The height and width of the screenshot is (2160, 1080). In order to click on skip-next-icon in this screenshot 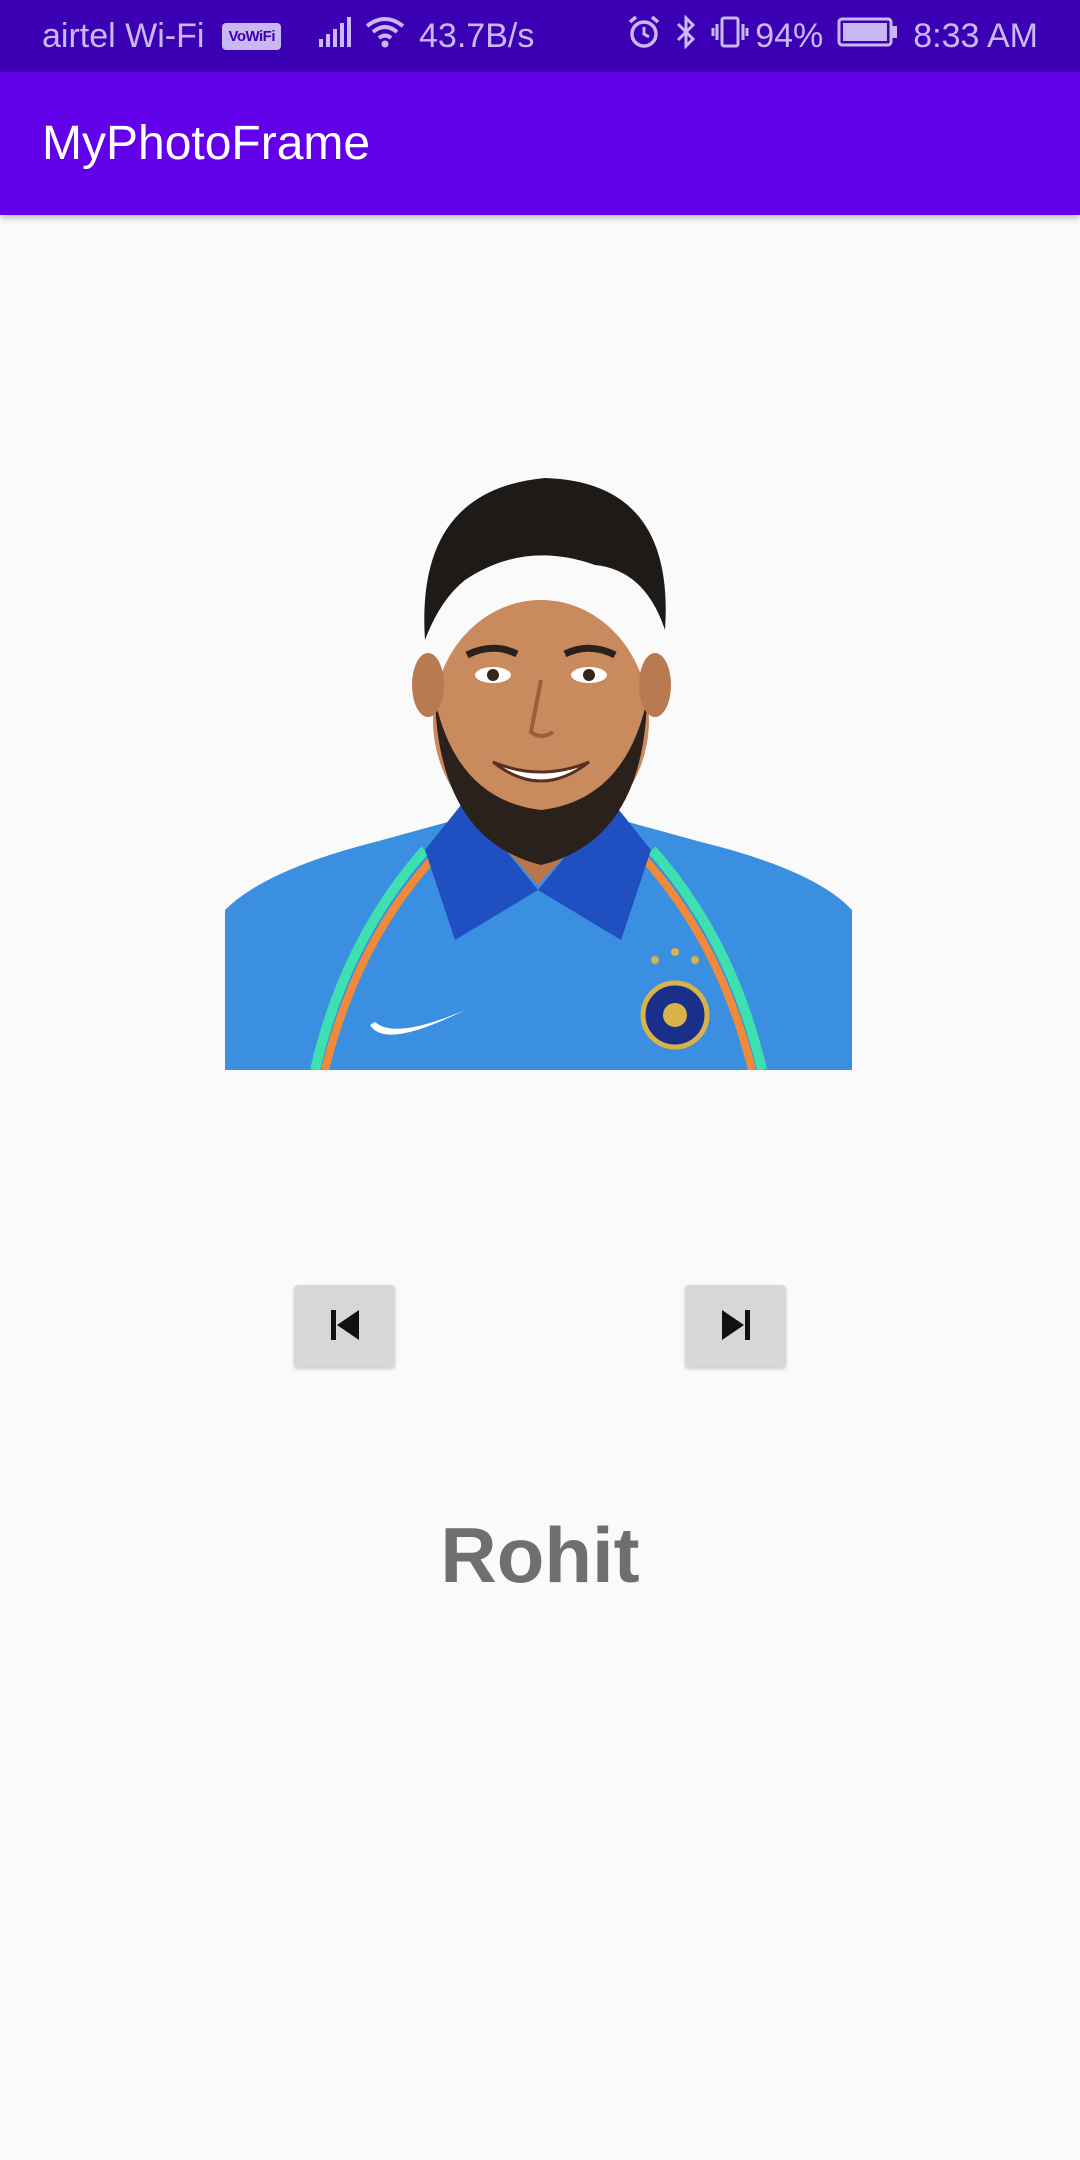, I will do `click(736, 1326)`.